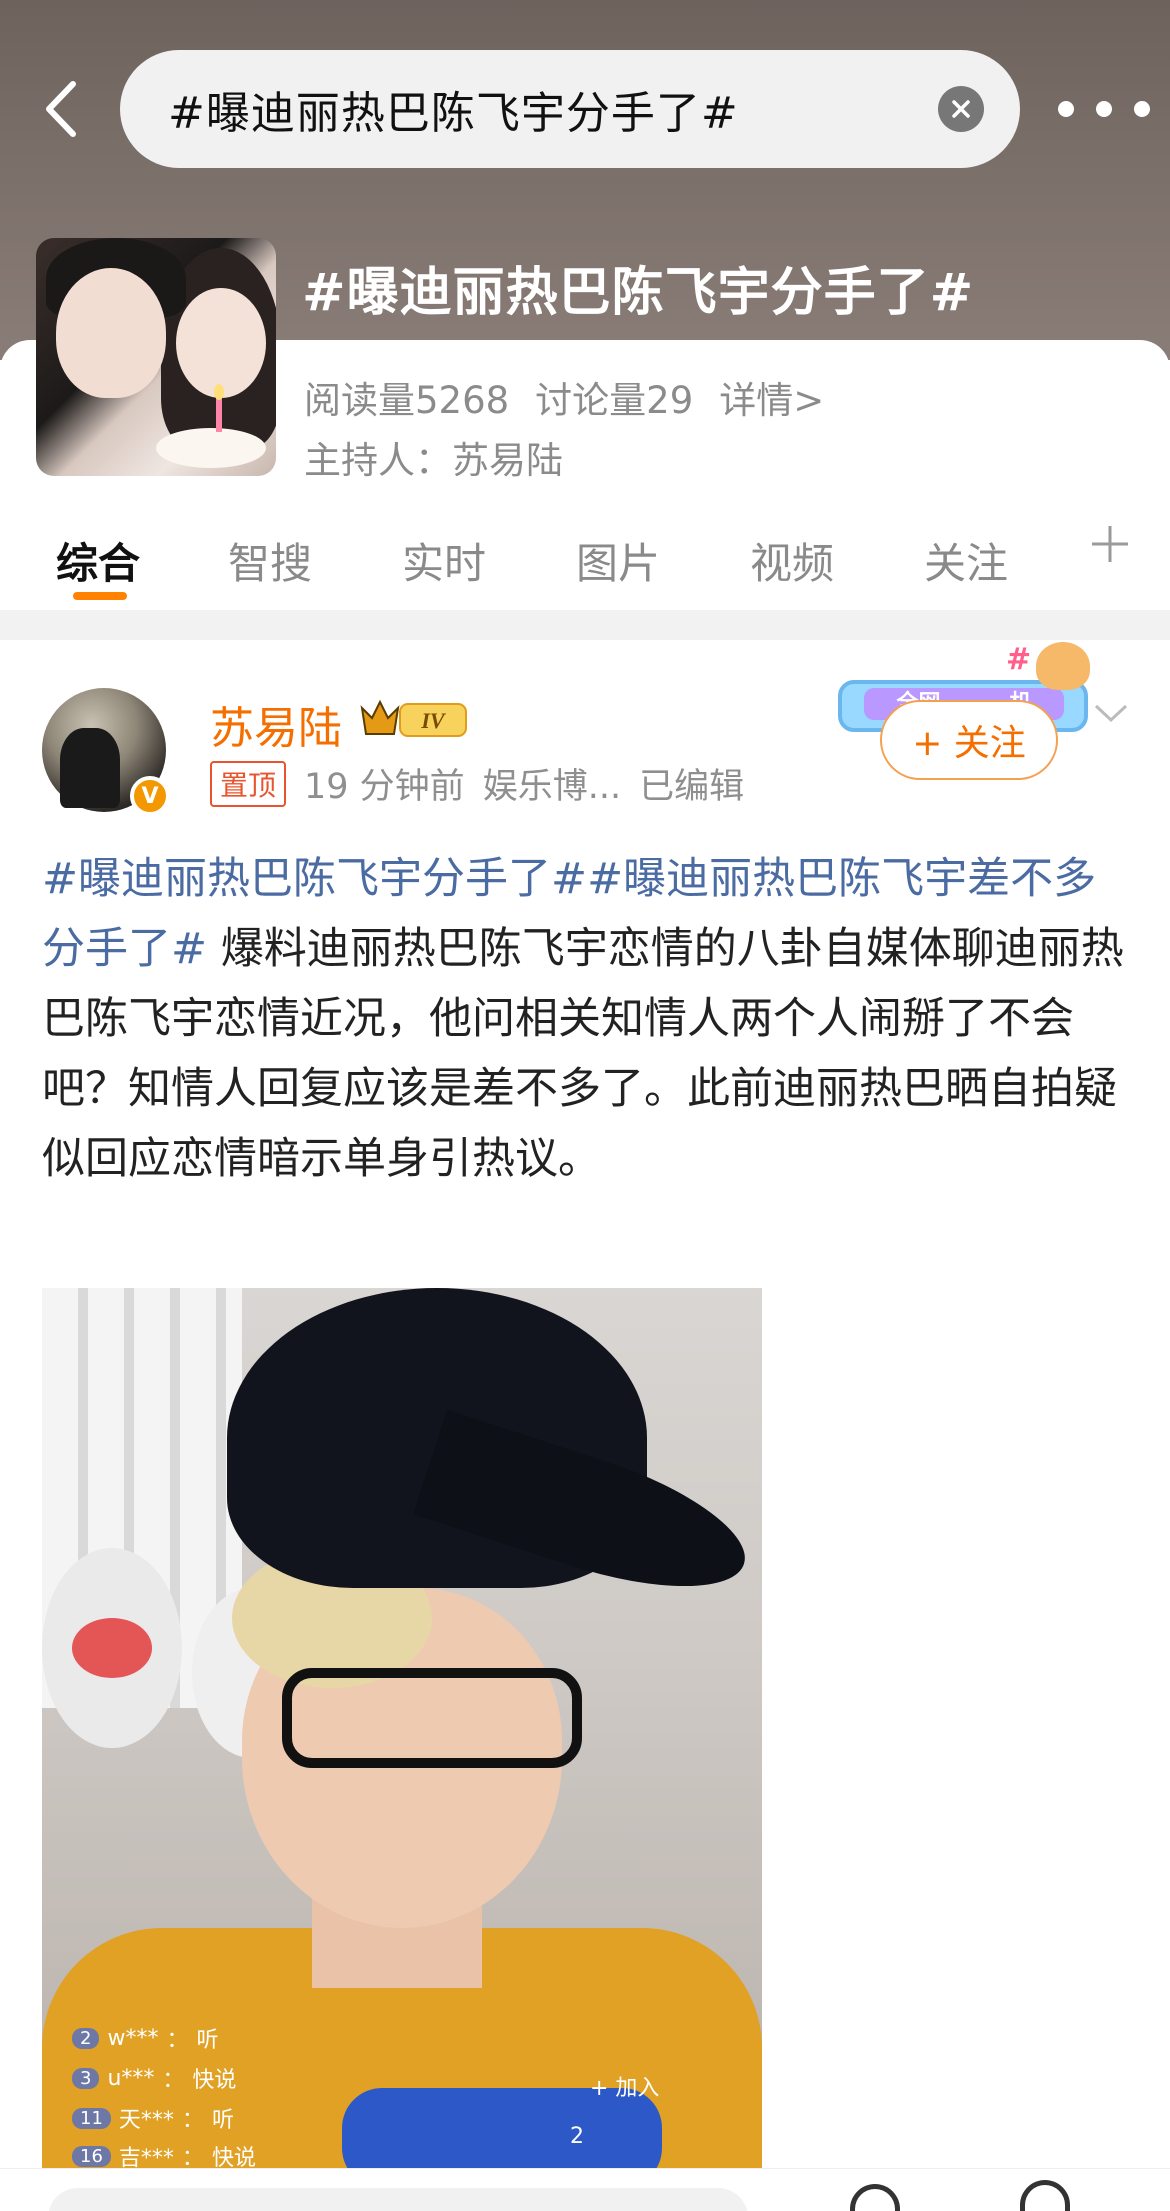 This screenshot has height=2211, width=1170. I want to click on member-level-badge-icon: IV, so click(413, 718).